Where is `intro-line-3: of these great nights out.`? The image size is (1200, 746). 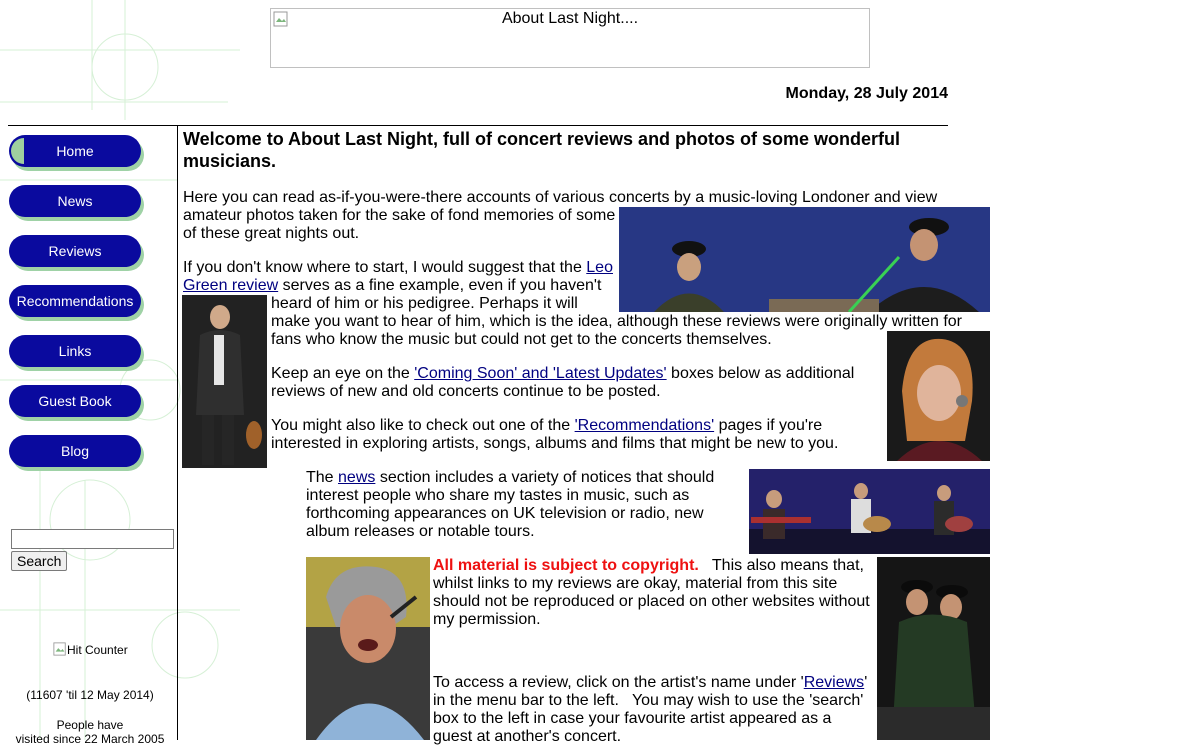 intro-line-3: of these great nights out. is located at coordinates (271, 233).